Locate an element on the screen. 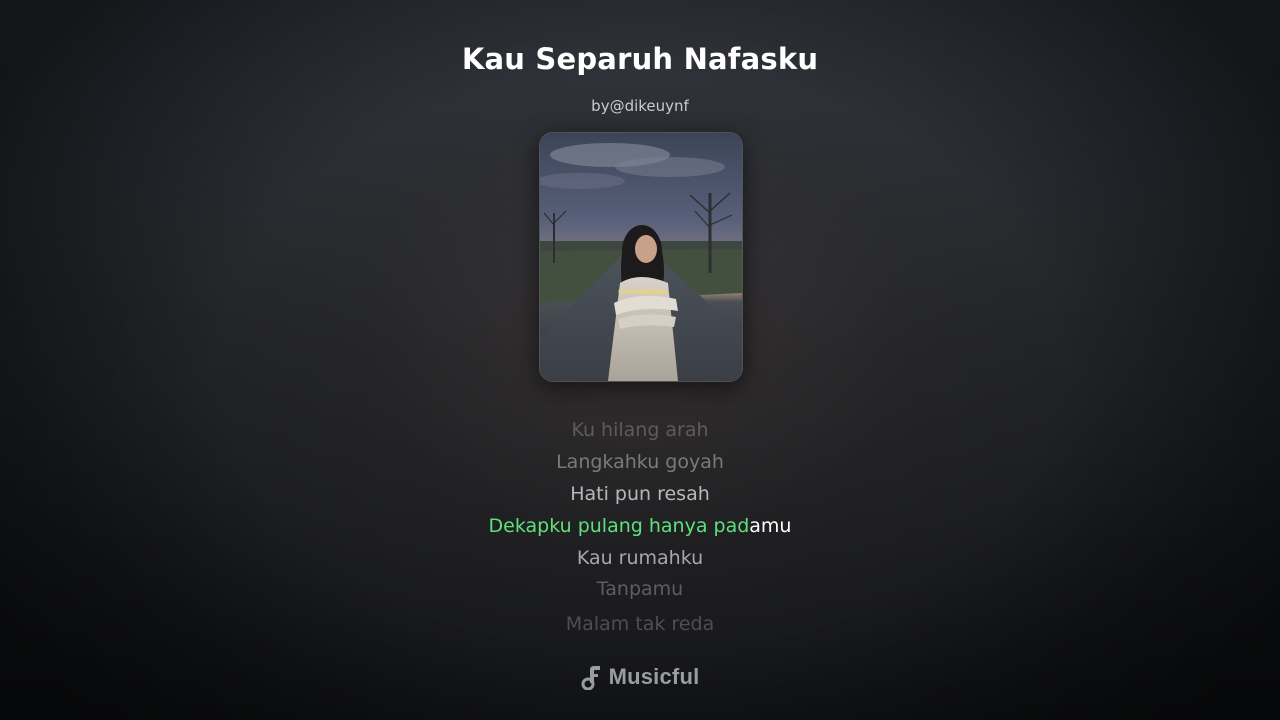  album-cover: KAU RUMAHKU is located at coordinates (641, 257).